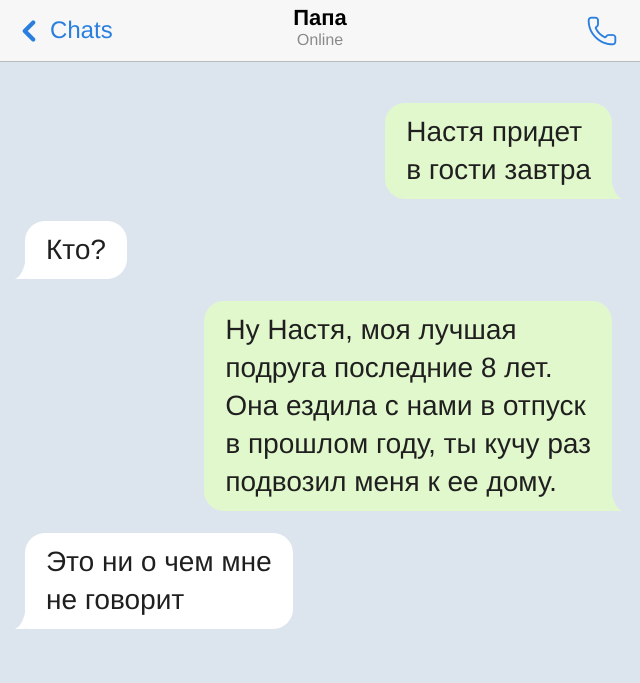 Image resolution: width=640 pixels, height=683 pixels. I want to click on call-button, so click(602, 30).